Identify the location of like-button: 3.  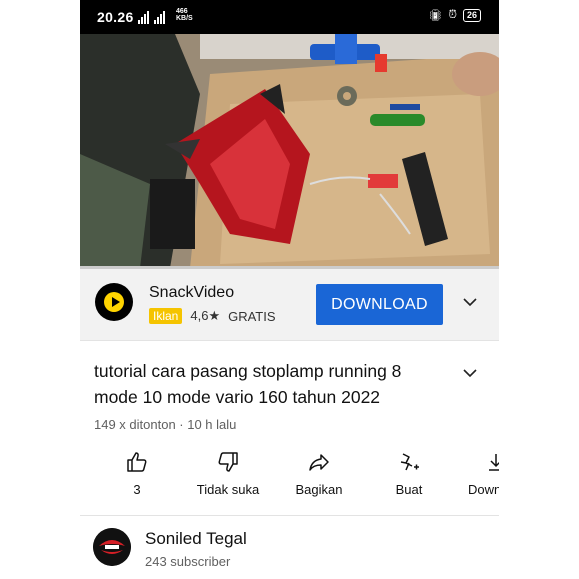
(137, 473).